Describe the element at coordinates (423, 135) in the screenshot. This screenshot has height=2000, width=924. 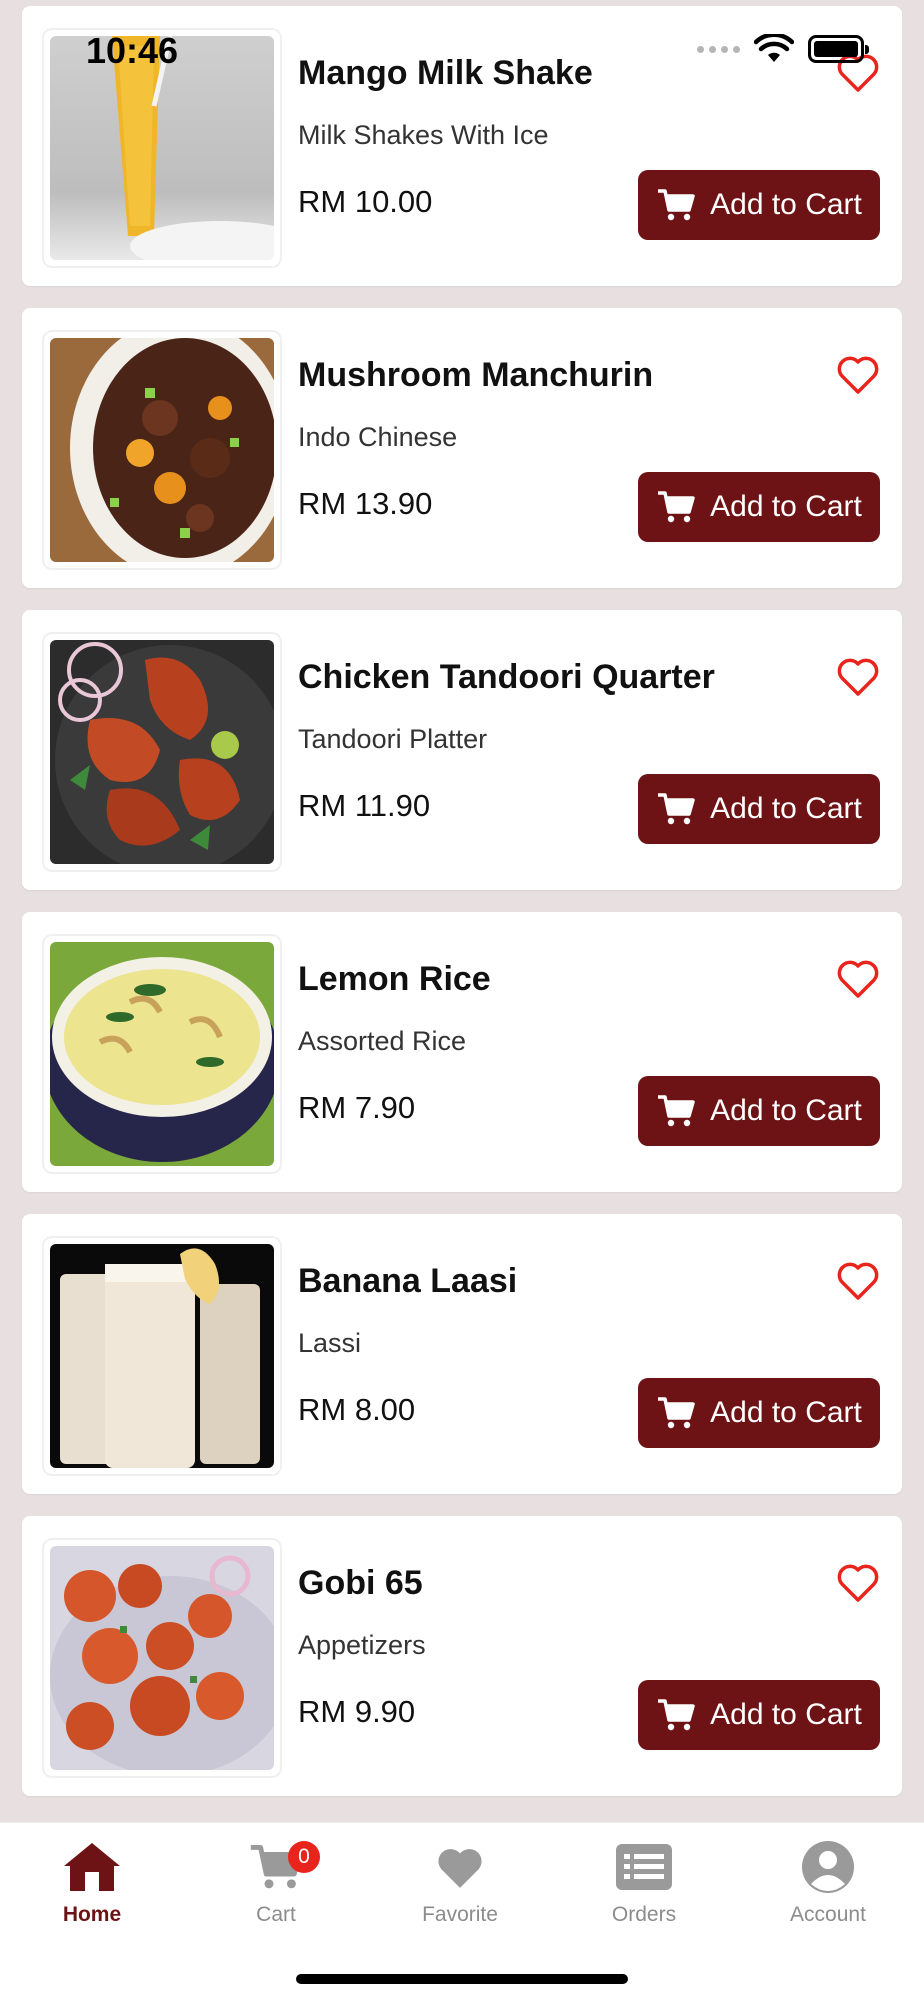
I see `product-category: Milk Shakes With Ice` at that location.